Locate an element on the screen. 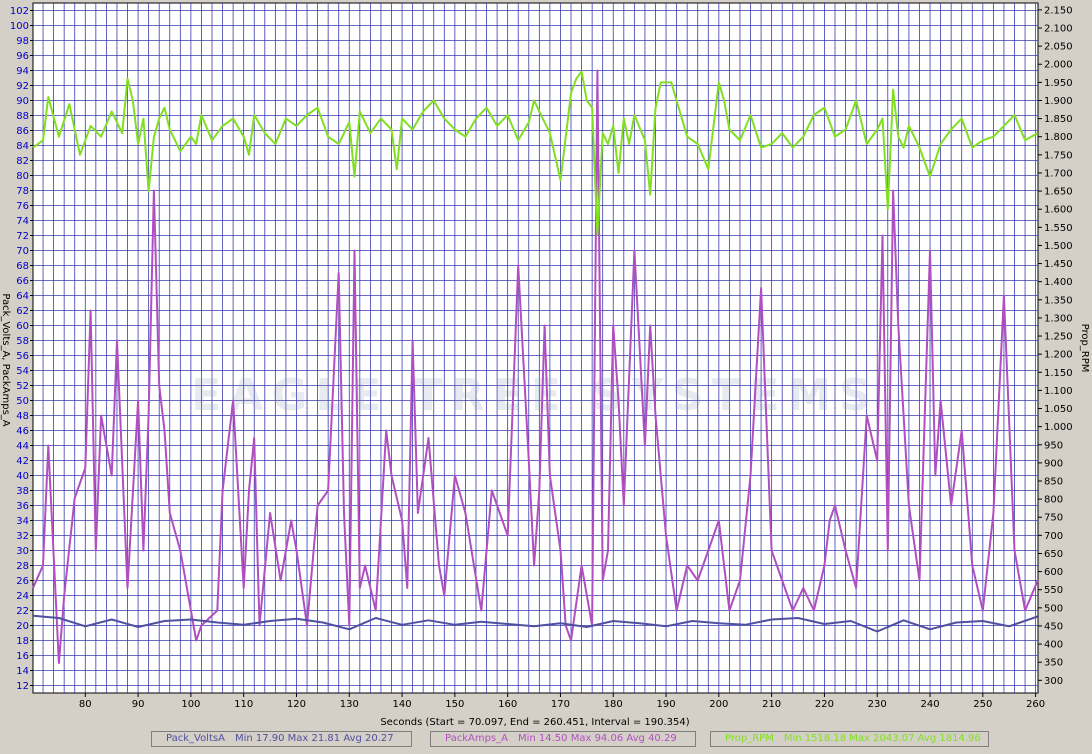 This screenshot has width=1092, height=754. left-tick-label: 34 is located at coordinates (22, 521).